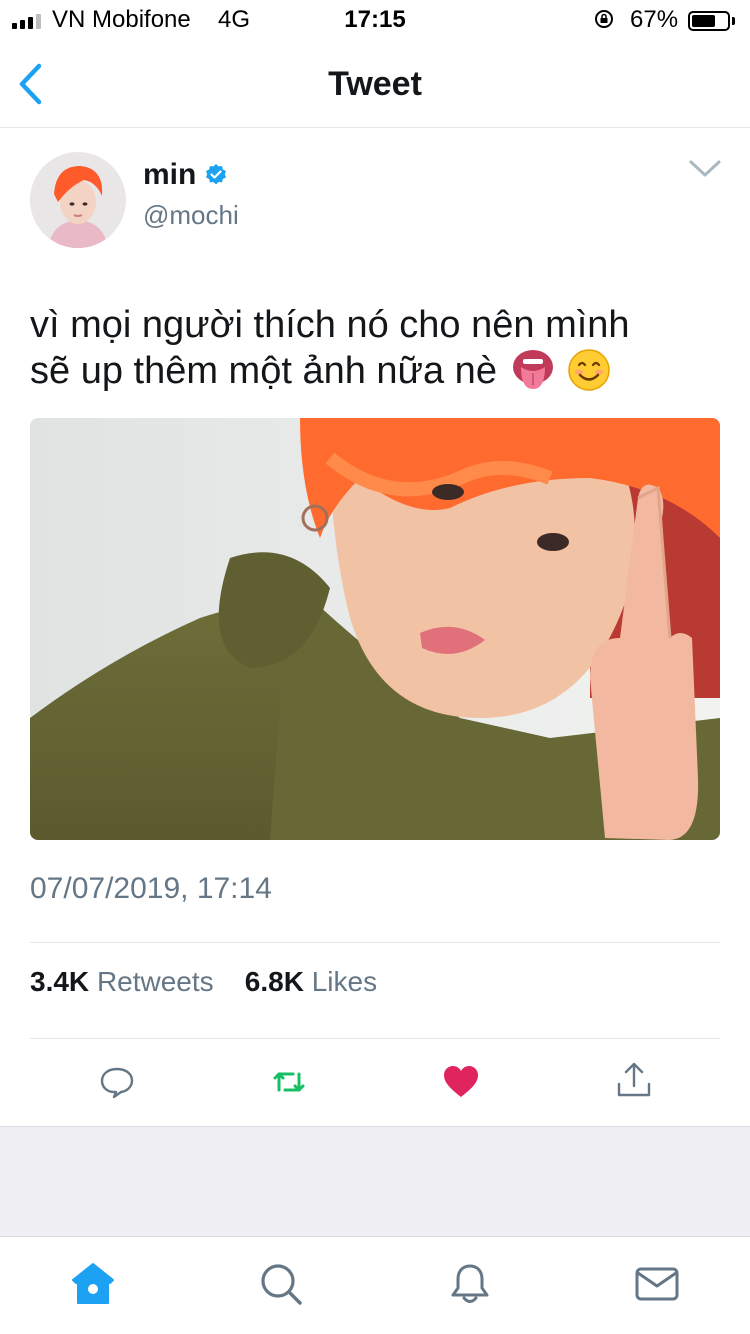  Describe the element at coordinates (604, 19) in the screenshot. I see `rotation-lock-icon` at that location.